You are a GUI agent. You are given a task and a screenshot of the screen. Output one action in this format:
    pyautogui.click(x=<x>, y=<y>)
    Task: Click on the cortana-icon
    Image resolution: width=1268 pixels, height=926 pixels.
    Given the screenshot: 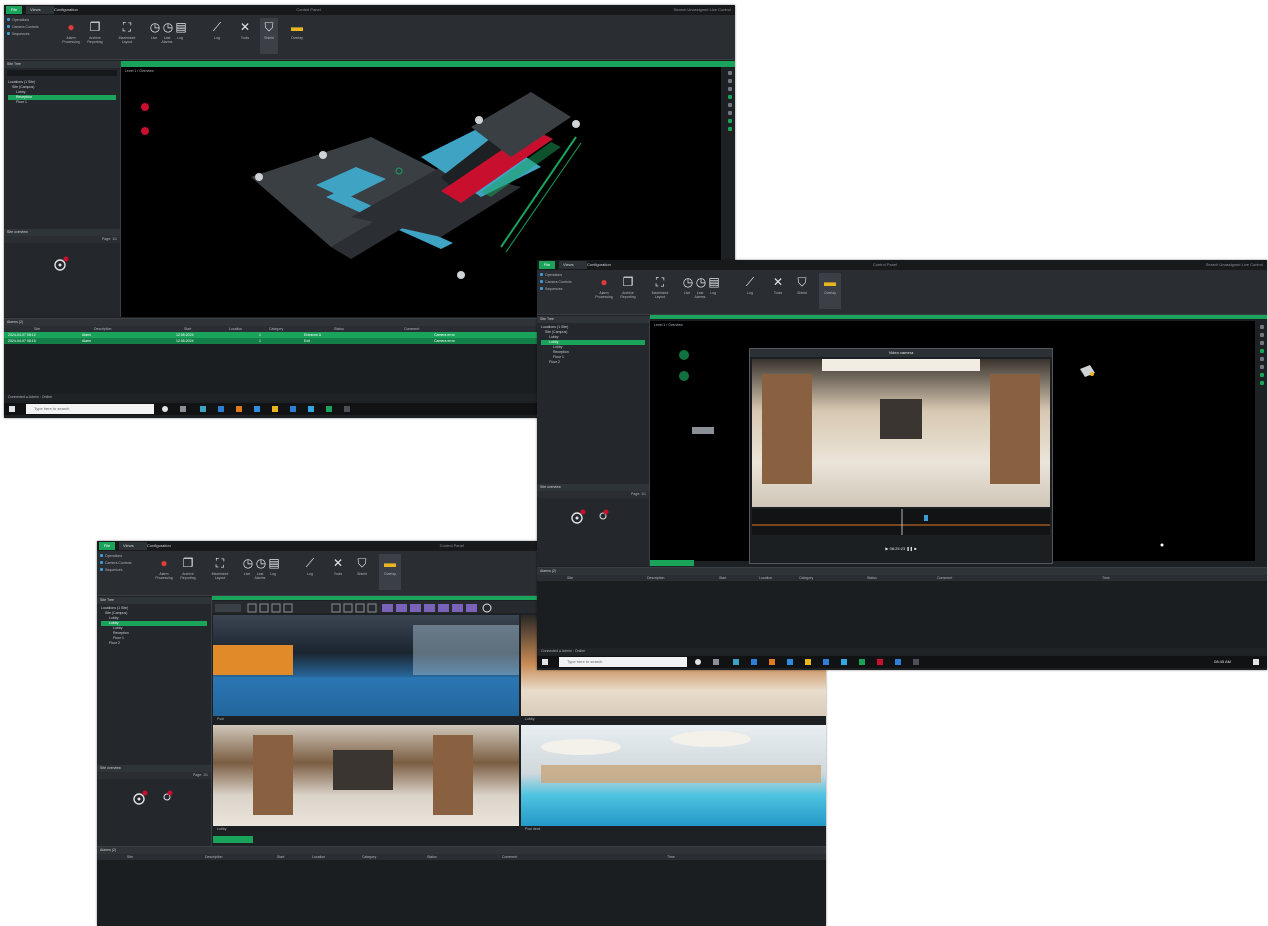 What is the action you would take?
    pyautogui.click(x=165, y=409)
    